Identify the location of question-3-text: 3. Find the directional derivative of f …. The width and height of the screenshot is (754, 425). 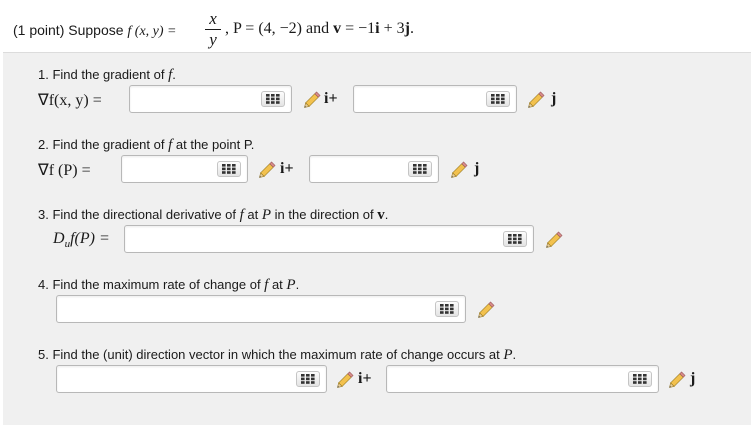
(213, 215).